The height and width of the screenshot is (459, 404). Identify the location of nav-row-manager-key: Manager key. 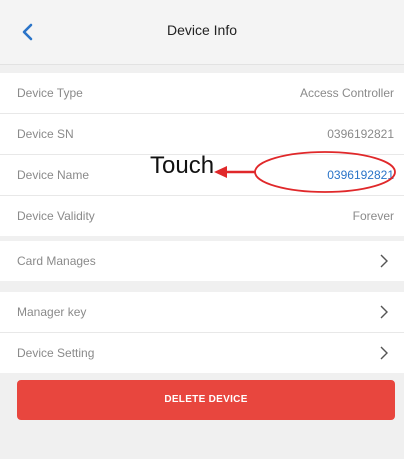
(202, 312).